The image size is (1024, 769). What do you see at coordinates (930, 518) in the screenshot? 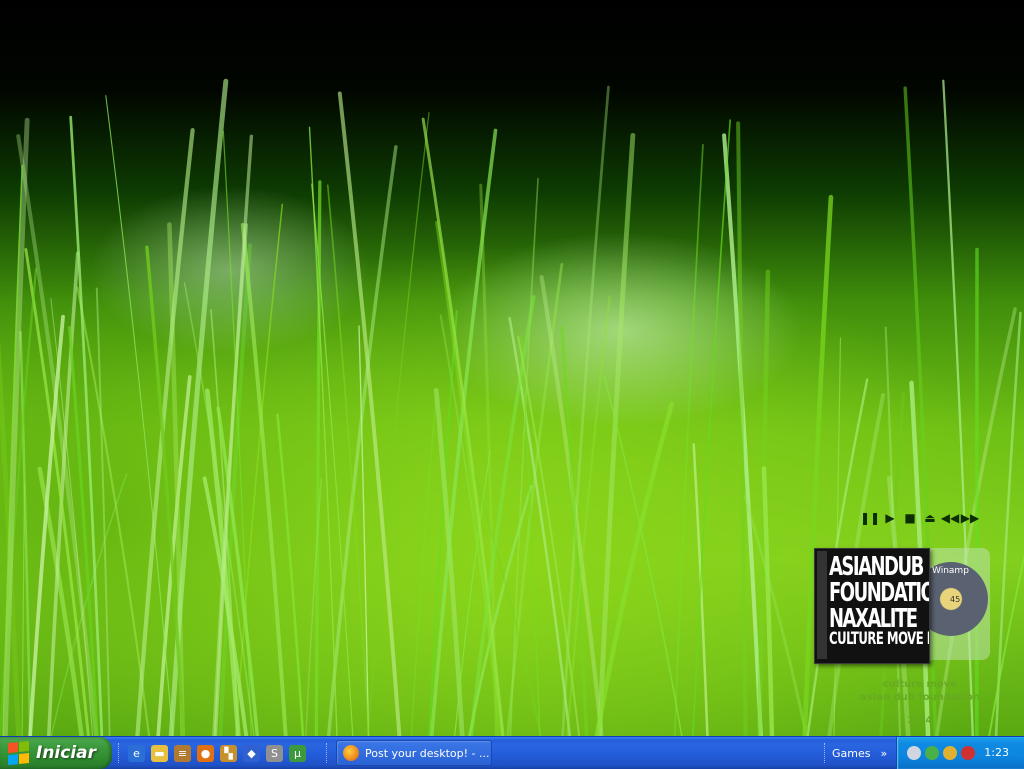
I see `eject-icon: ⏏` at bounding box center [930, 518].